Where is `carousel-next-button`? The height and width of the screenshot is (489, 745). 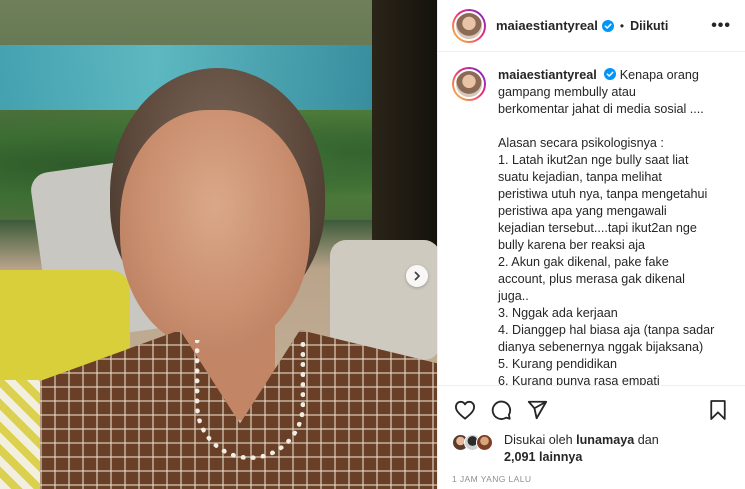 carousel-next-button is located at coordinates (417, 276).